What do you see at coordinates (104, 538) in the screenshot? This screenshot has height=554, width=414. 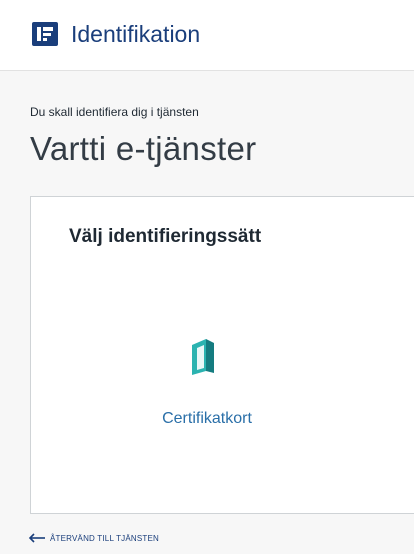 I see `return-to-service-label: Återvänd till tjänsten` at bounding box center [104, 538].